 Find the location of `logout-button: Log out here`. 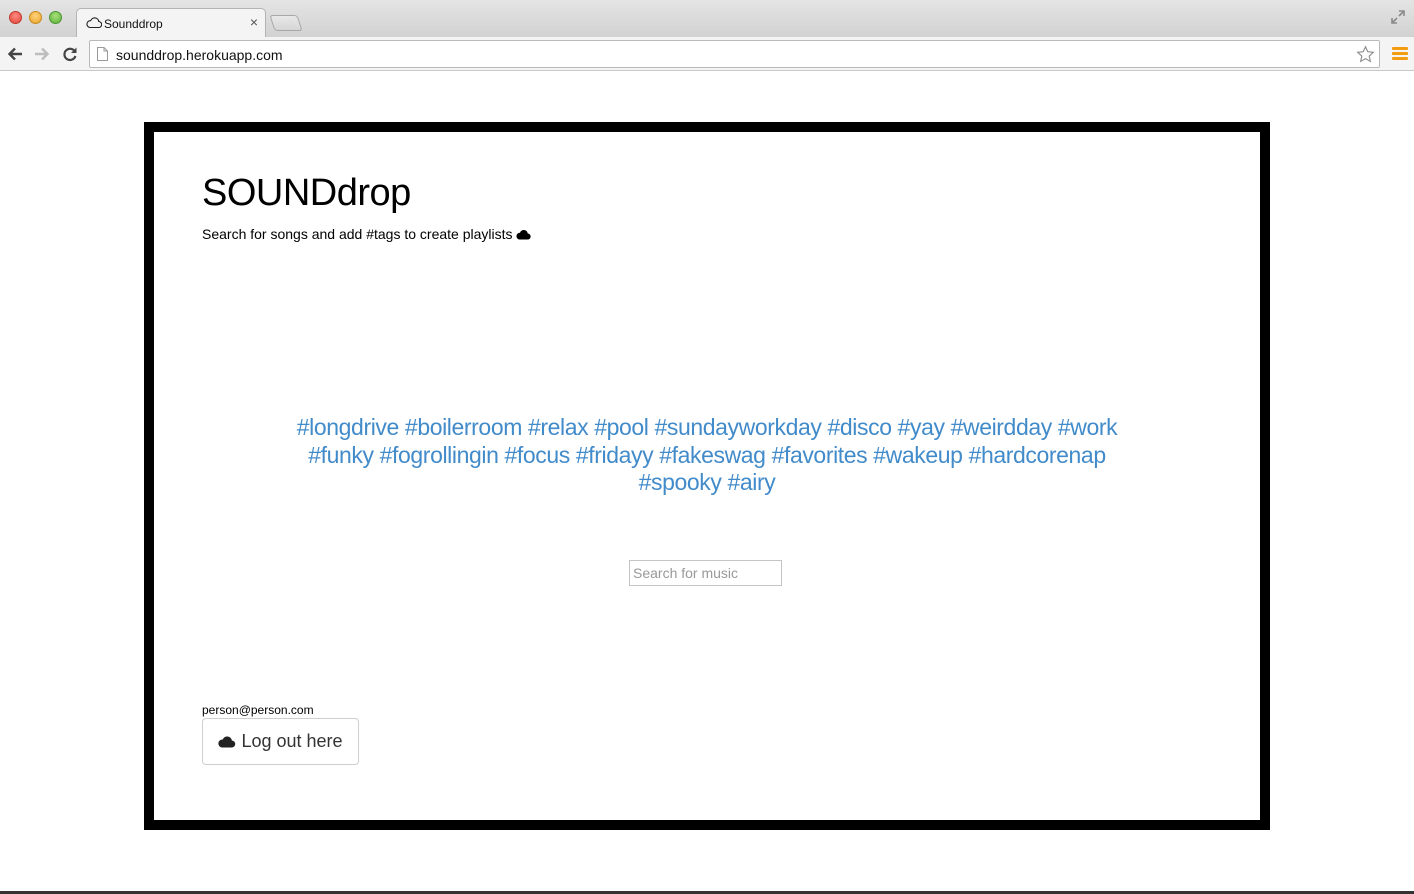

logout-button: Log out here is located at coordinates (280, 741).